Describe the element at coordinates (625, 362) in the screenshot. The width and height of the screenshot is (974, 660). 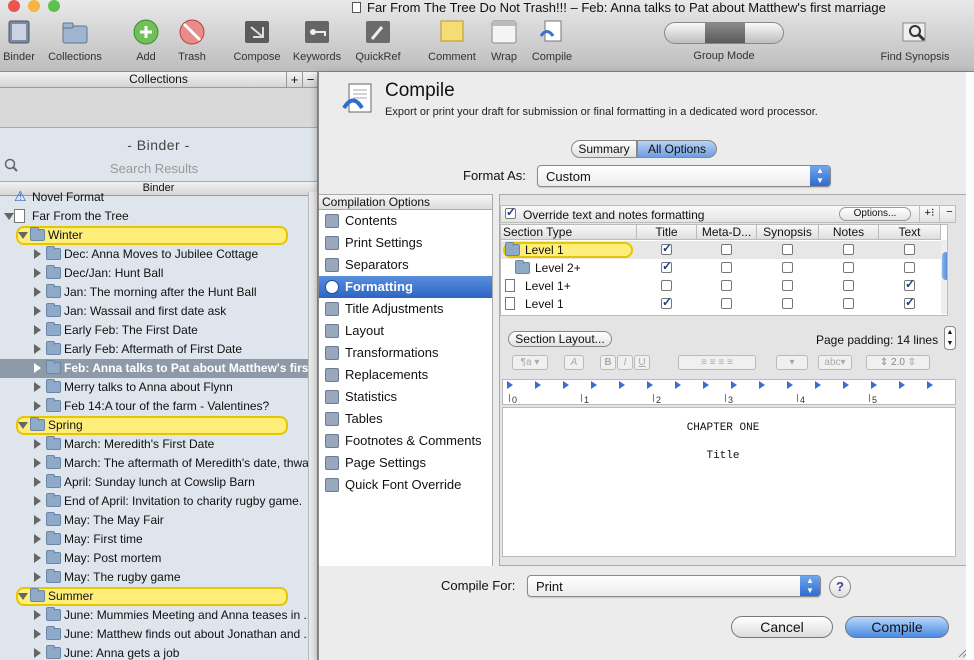
I see `italic-button: I` at that location.